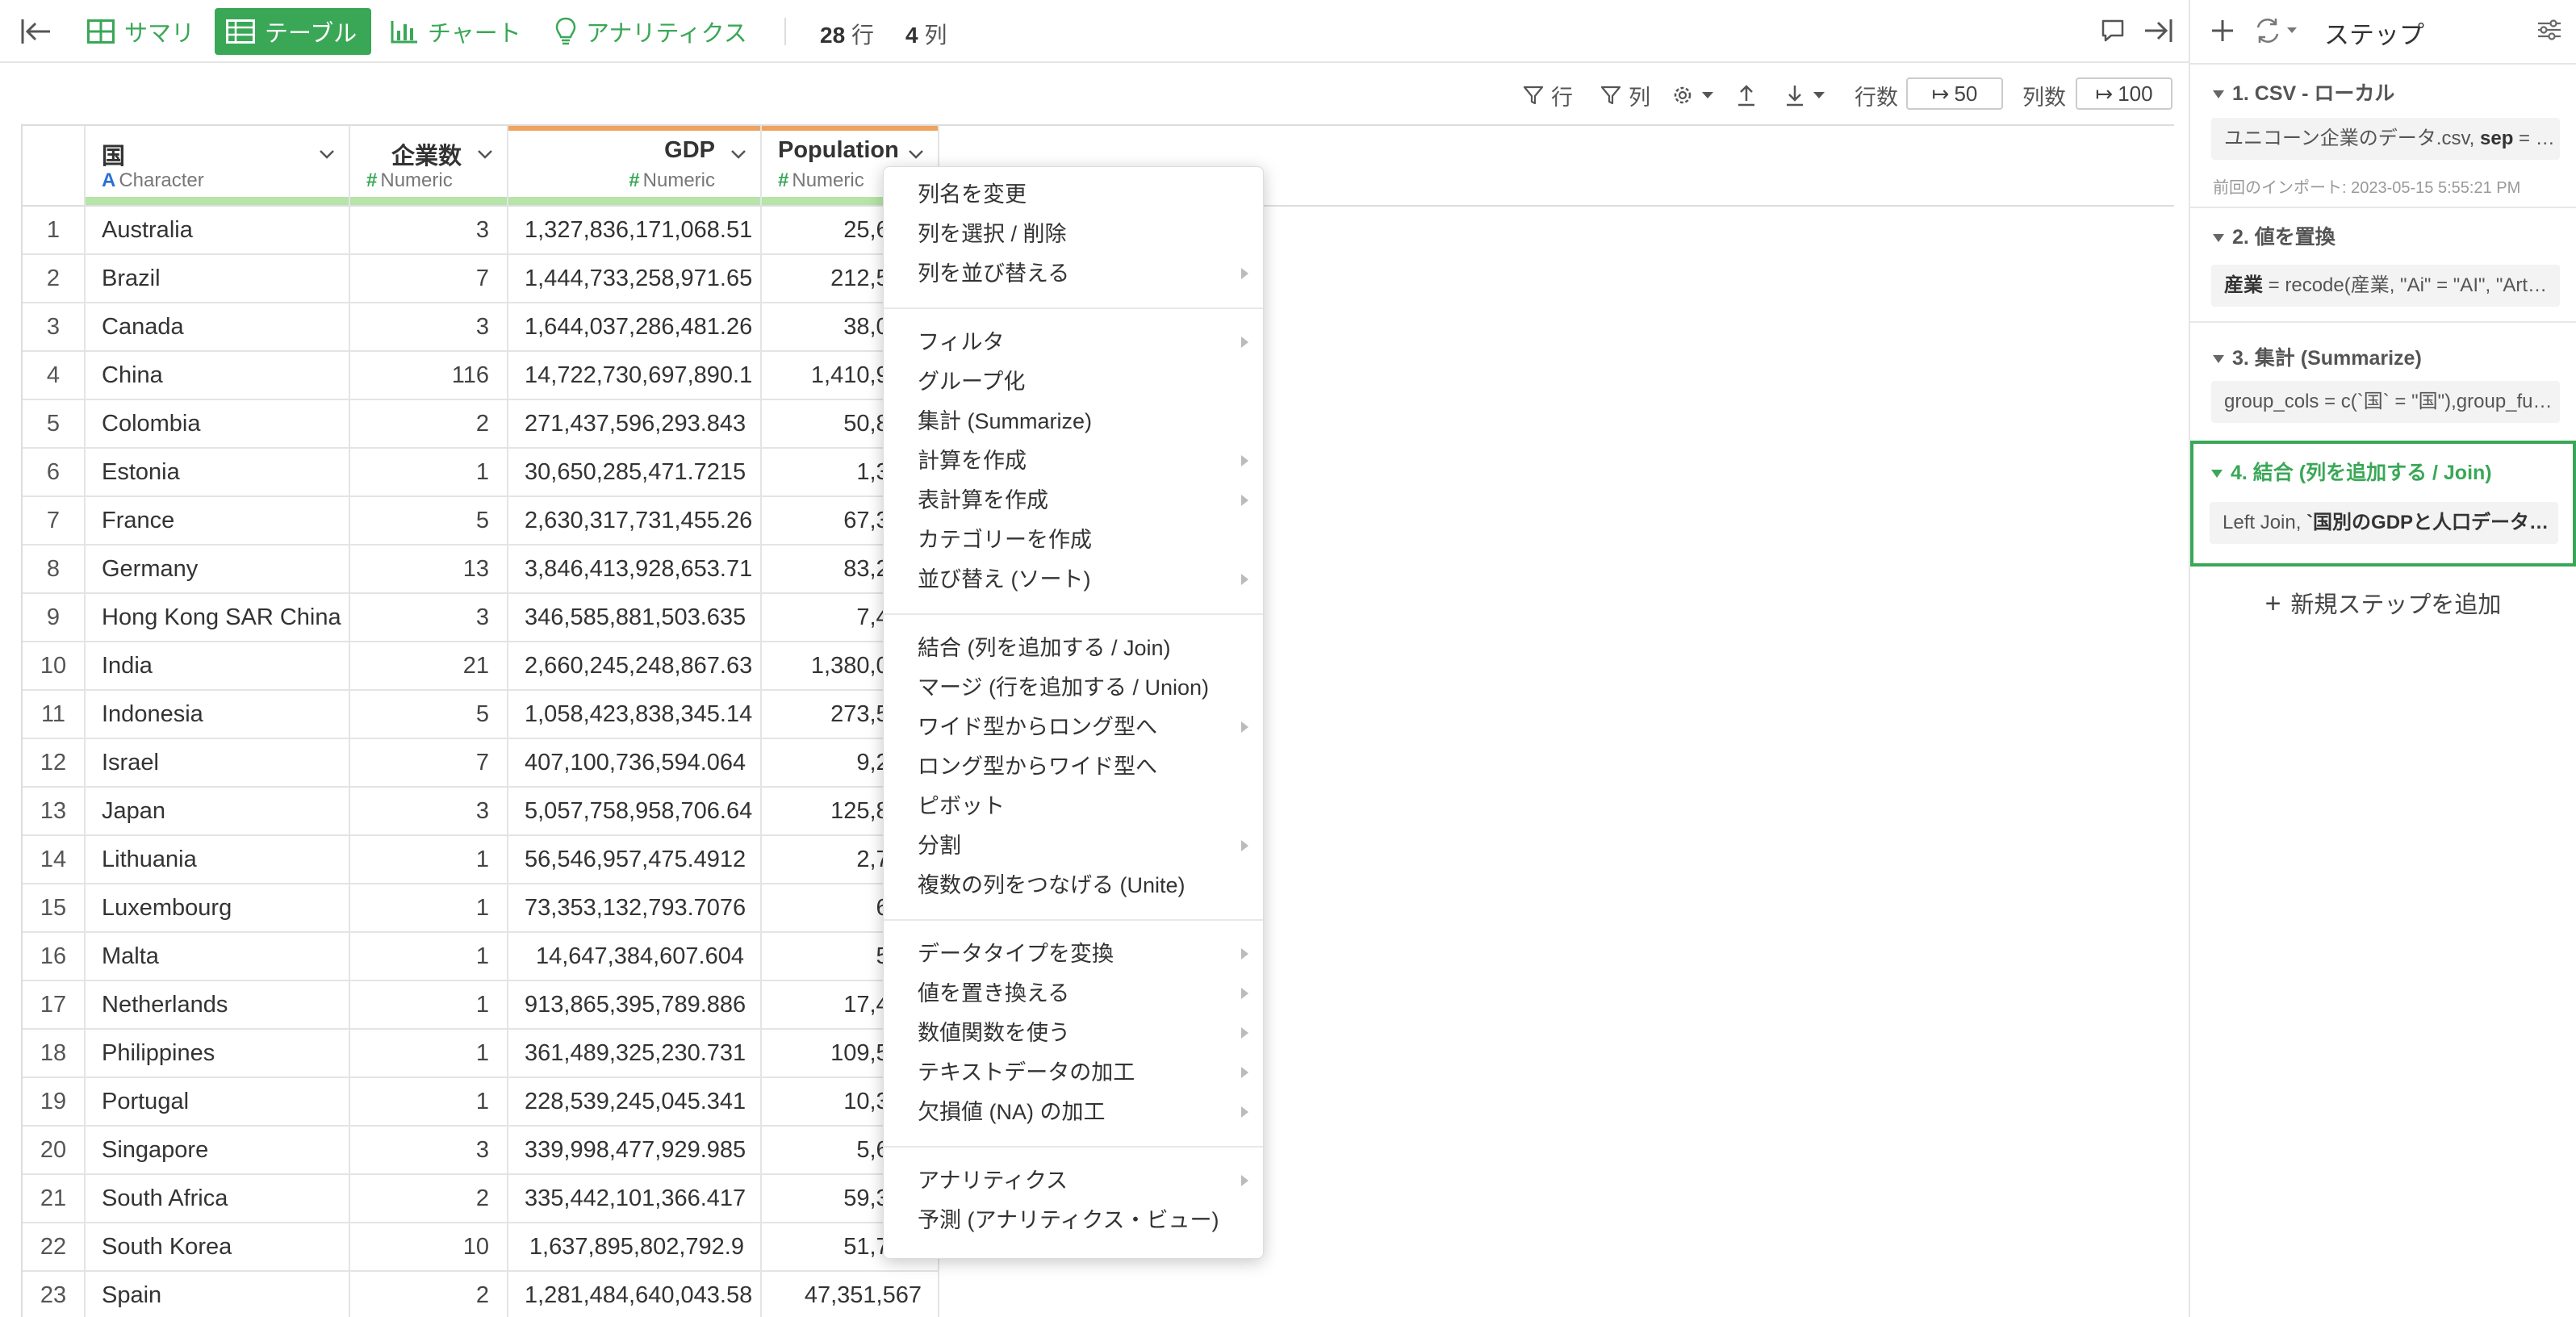 This screenshot has width=2576, height=1317. I want to click on cell-country: Japan, so click(218, 812).